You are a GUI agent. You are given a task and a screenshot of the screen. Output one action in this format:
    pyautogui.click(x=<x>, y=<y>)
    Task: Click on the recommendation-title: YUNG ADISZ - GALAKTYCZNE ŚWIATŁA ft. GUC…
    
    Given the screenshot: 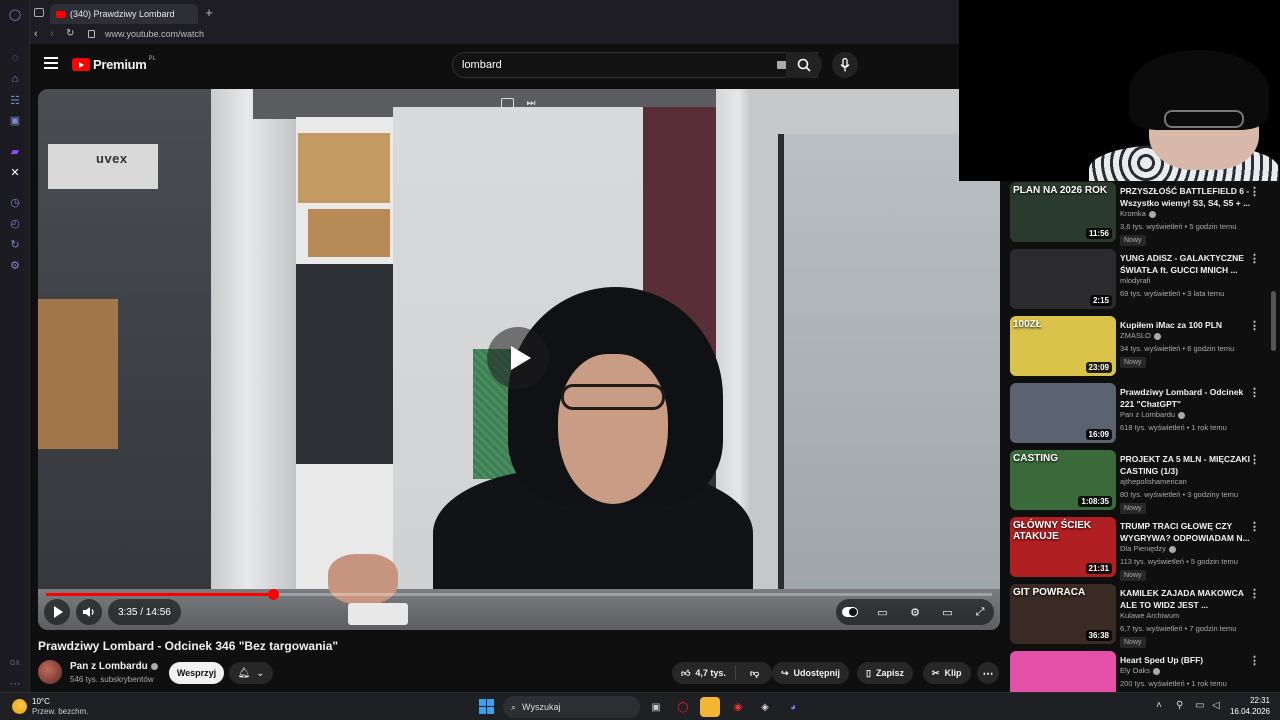 What is the action you would take?
    pyautogui.click(x=1187, y=264)
    